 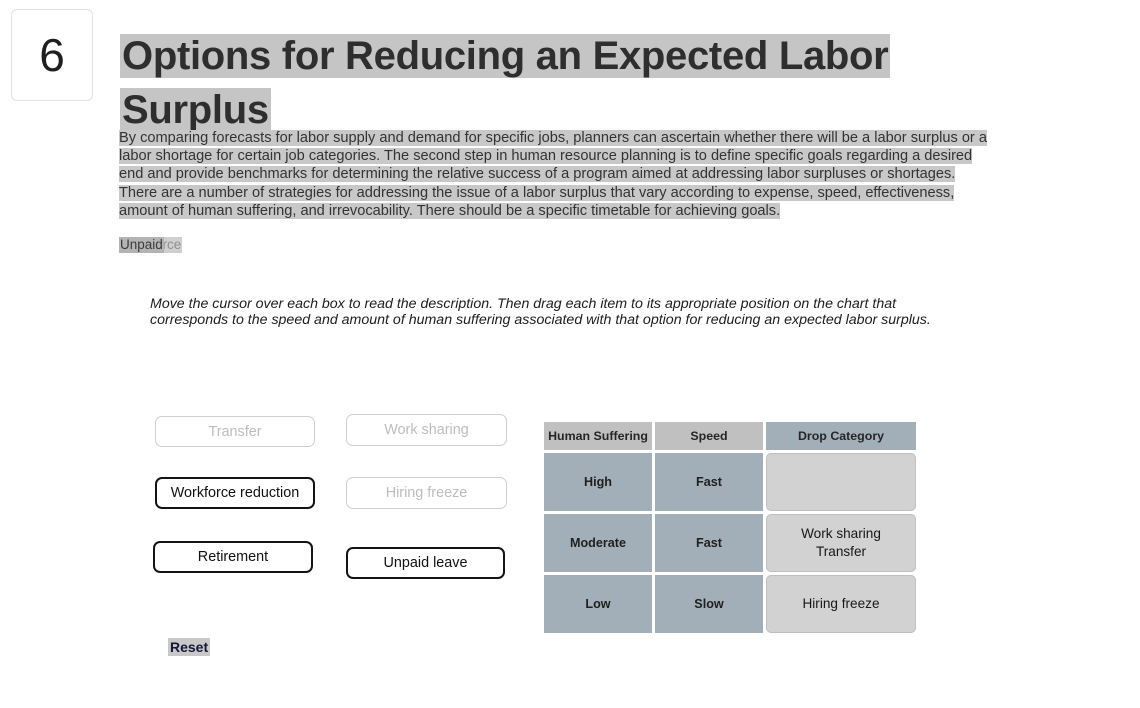 I want to click on option-hiring-freeze-label: Hiring freeze, so click(x=426, y=493).